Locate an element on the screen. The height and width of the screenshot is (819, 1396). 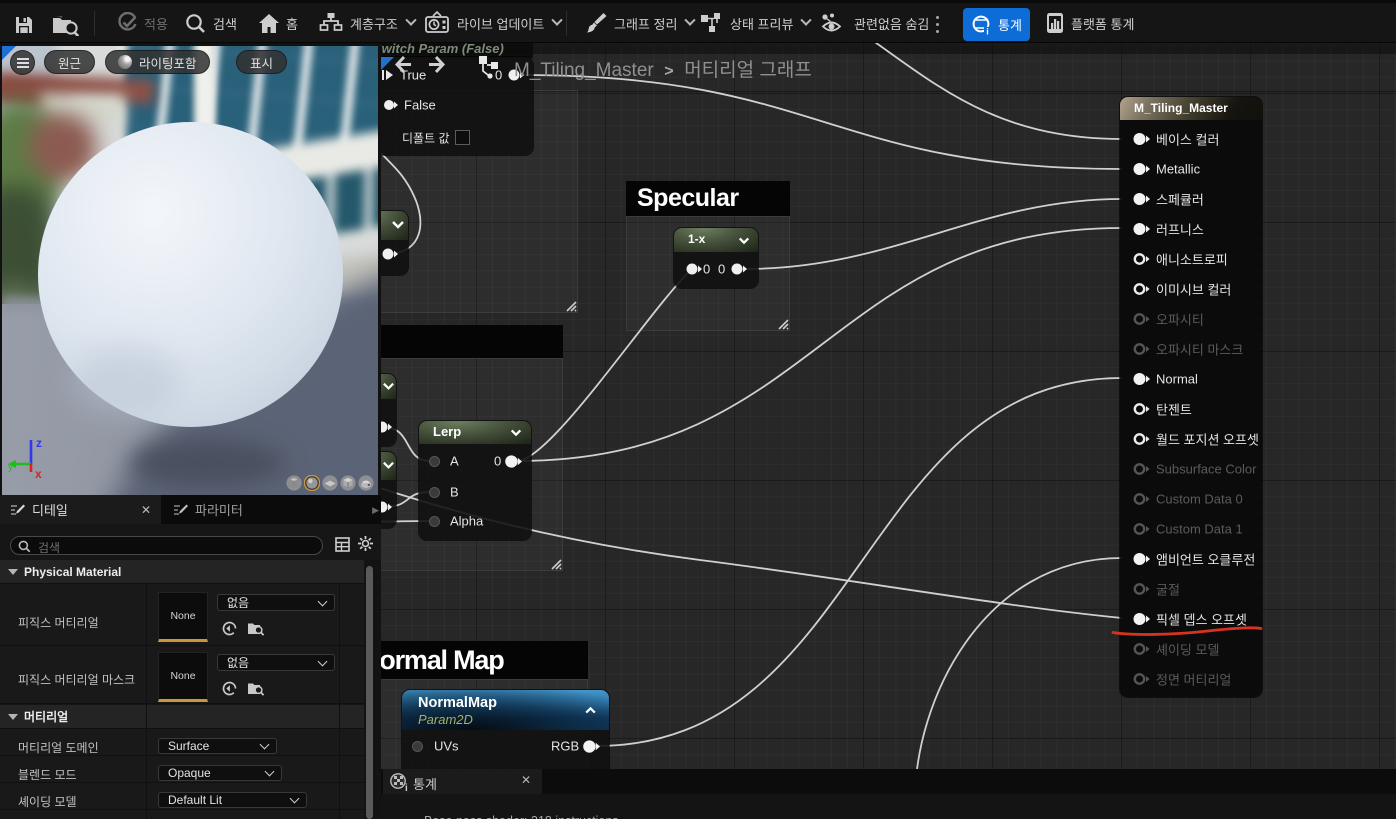
svg-text: x is located at coordinates (38, 474).